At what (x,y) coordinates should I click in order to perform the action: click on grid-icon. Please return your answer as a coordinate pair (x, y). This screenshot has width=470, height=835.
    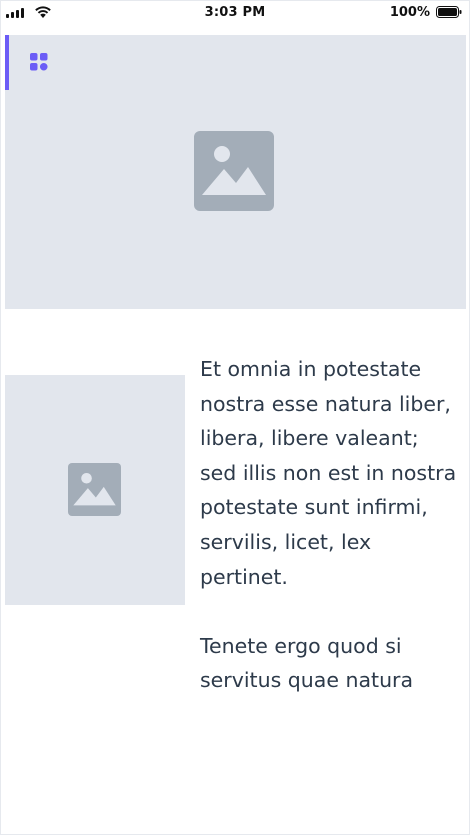
    Looking at the image, I should click on (39, 62).